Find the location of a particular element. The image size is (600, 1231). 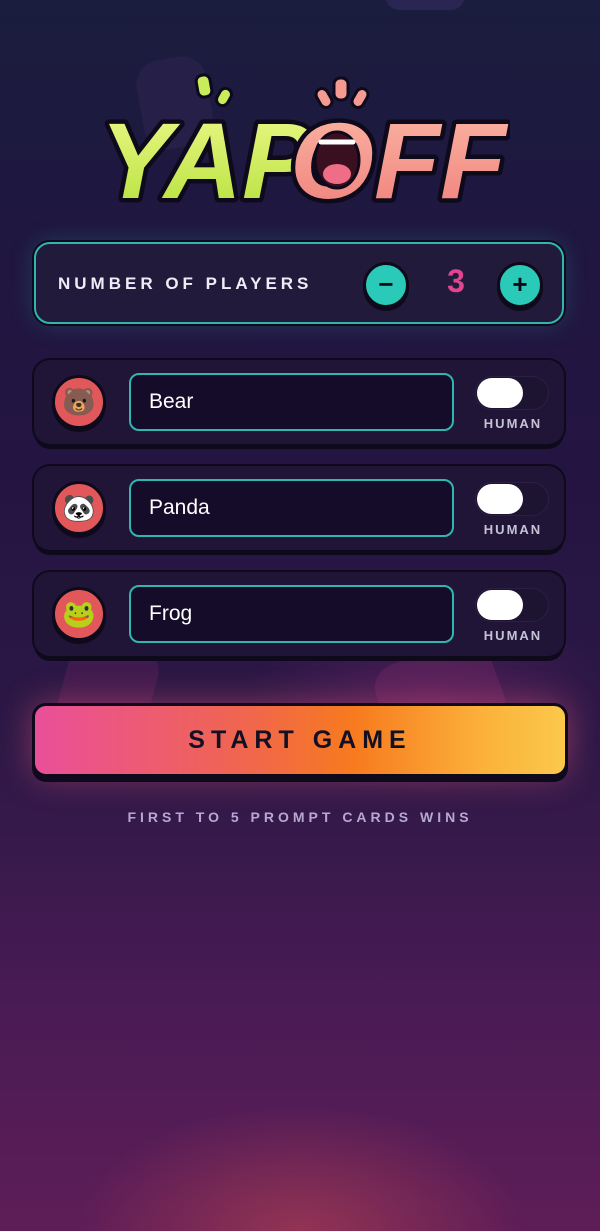

players-count-label: NUMBER OF PLAYERS is located at coordinates (185, 283).